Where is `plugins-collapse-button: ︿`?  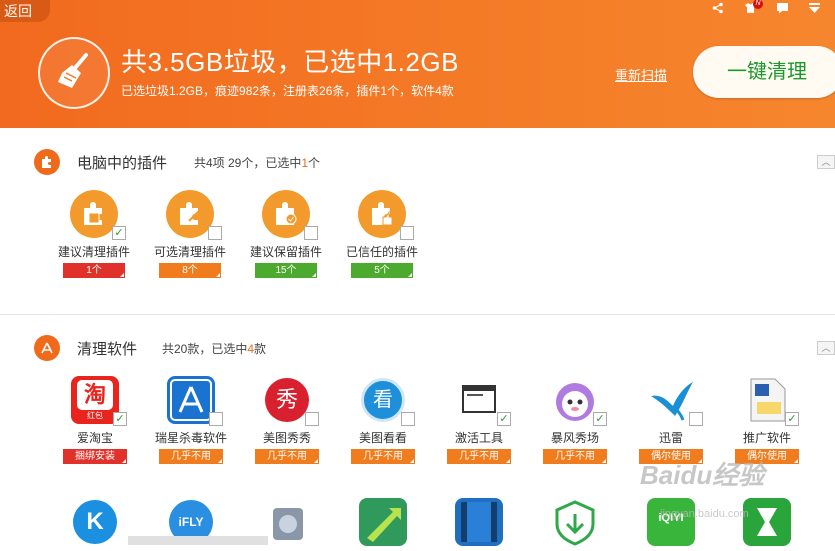
plugins-collapse-button: ︿ is located at coordinates (826, 162).